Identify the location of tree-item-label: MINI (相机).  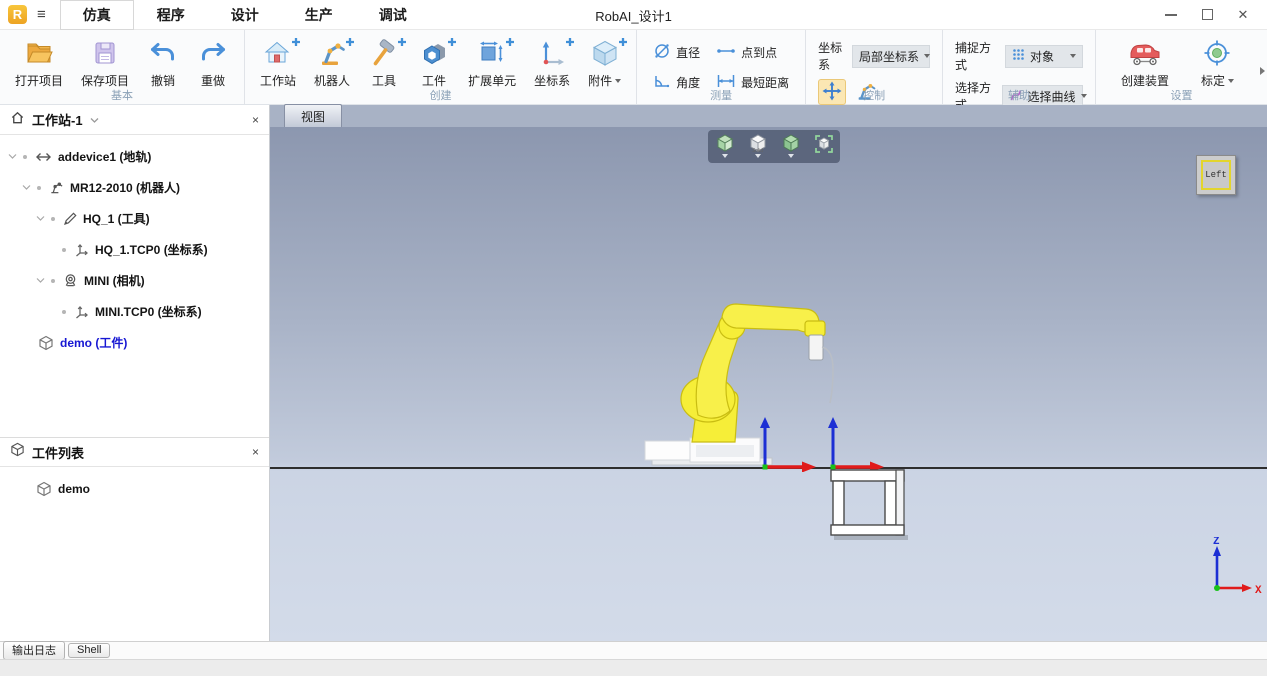
(114, 281).